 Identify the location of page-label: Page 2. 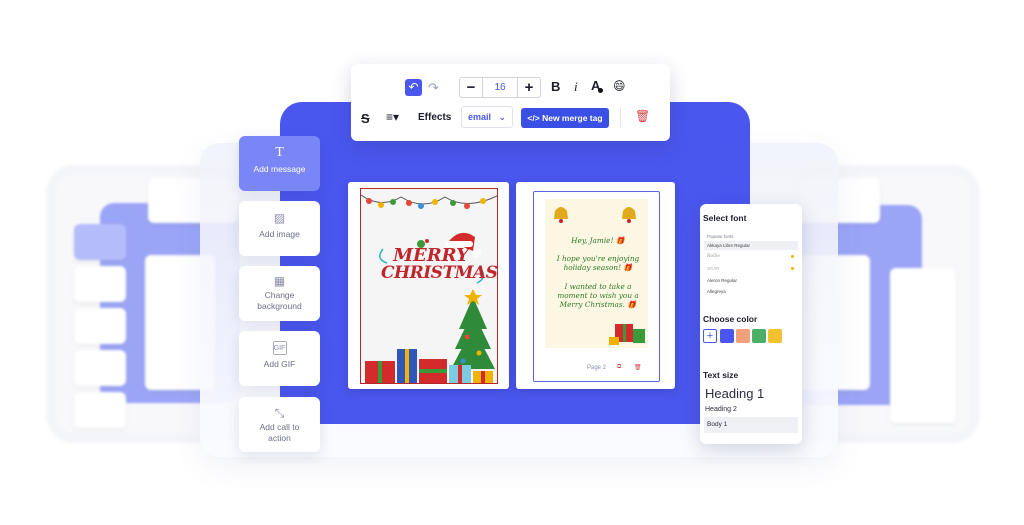
(597, 368).